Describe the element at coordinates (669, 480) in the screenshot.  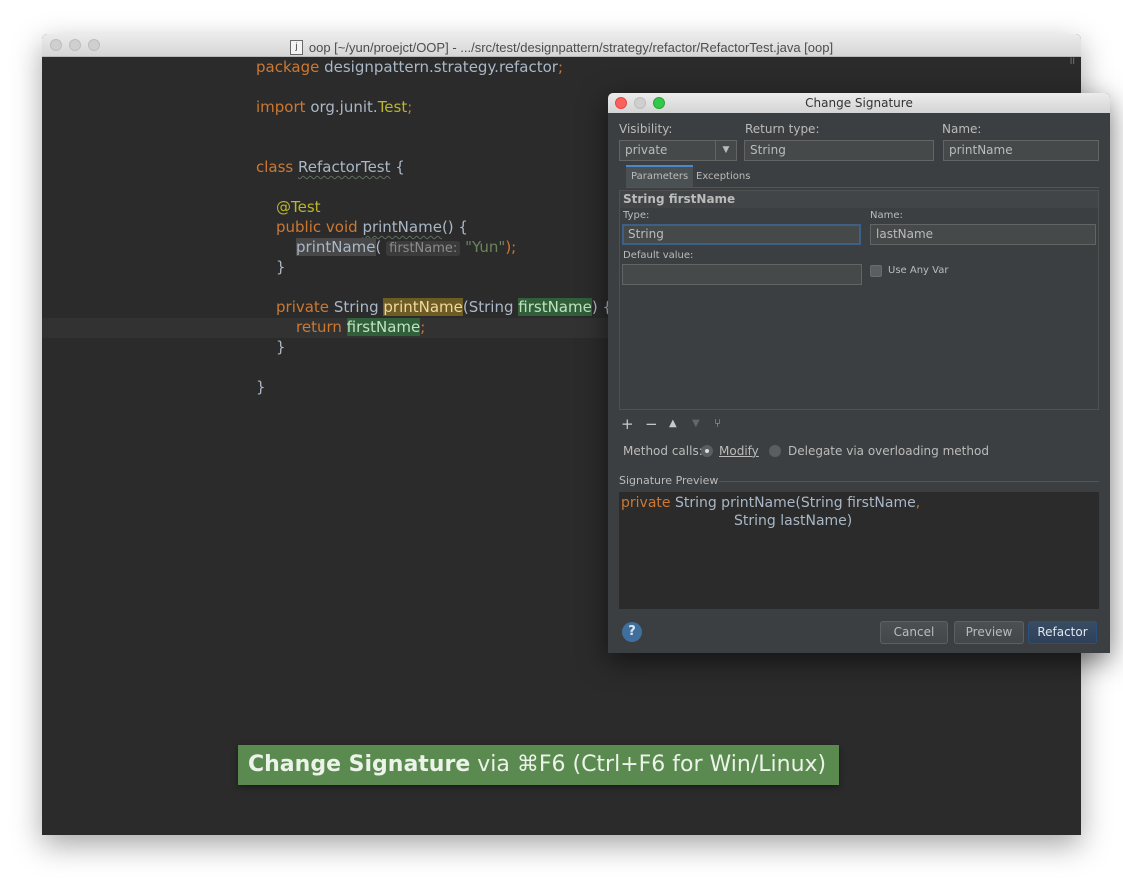
I see `signature-preview-label: Signature Preview` at that location.